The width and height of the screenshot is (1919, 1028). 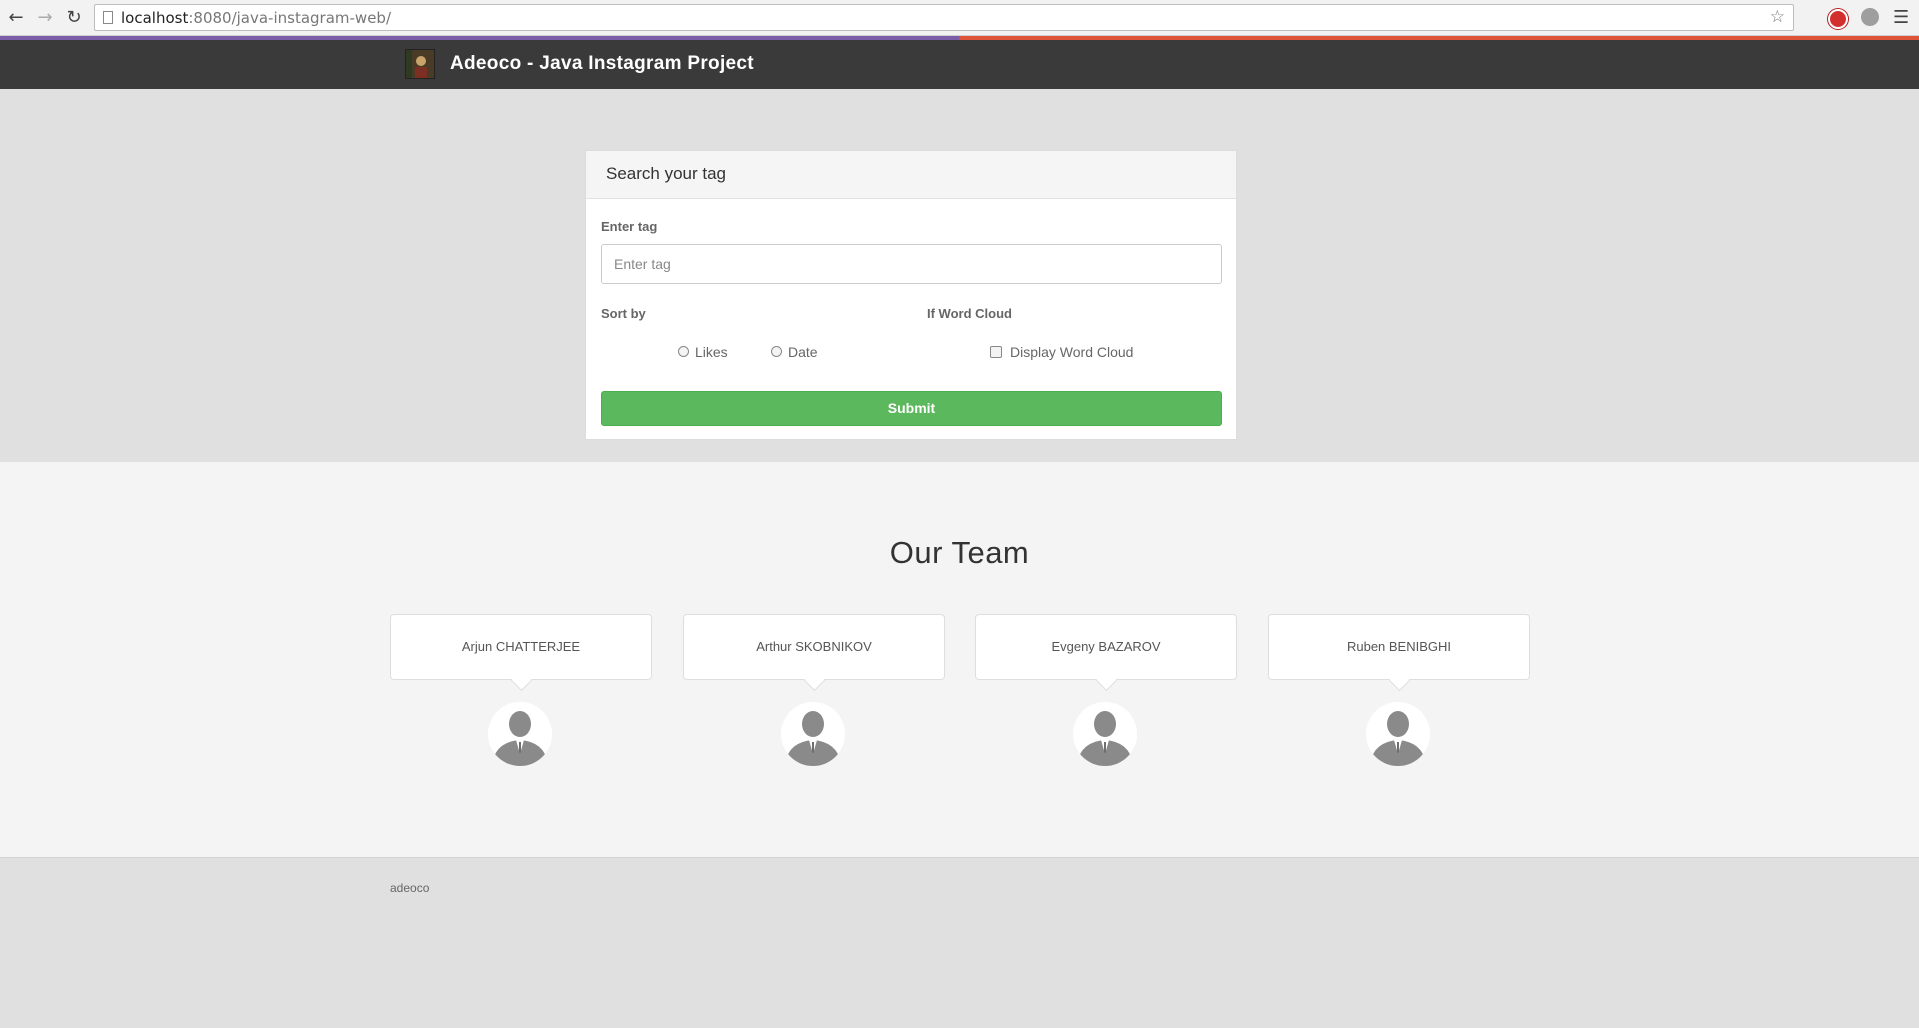 I want to click on sort-likes-label: Likes, so click(x=711, y=352).